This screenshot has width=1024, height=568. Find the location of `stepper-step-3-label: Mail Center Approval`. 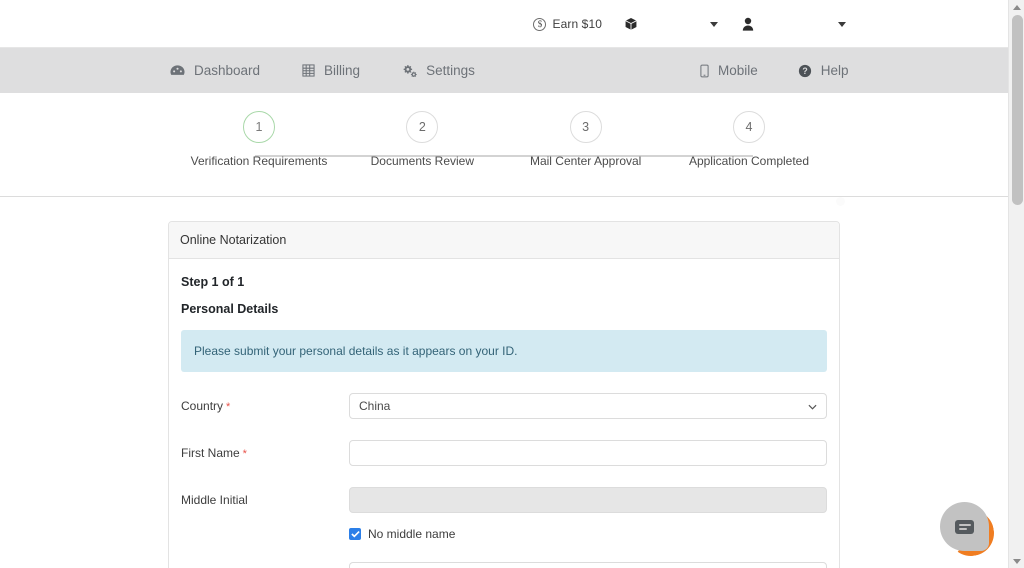

stepper-step-3-label: Mail Center Approval is located at coordinates (585, 161).